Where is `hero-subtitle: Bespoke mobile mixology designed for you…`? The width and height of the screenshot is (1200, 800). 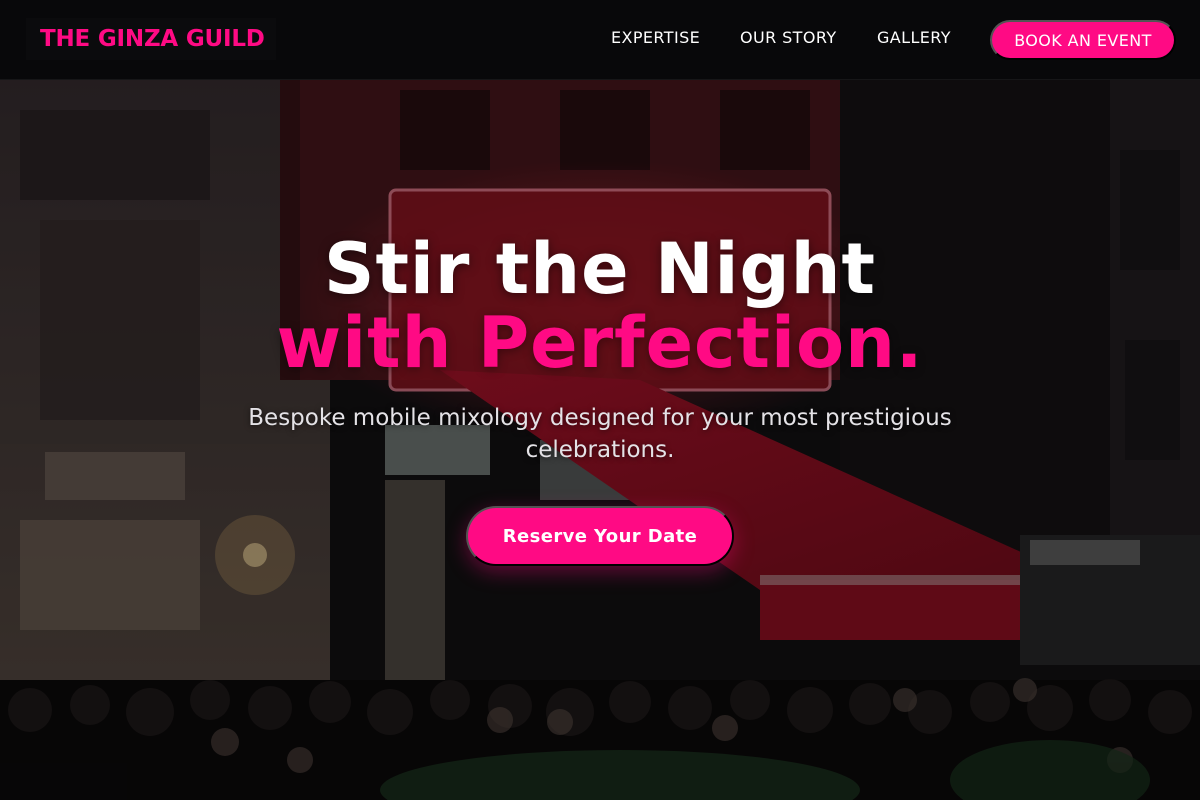 hero-subtitle: Bespoke mobile mixology designed for you… is located at coordinates (600, 434).